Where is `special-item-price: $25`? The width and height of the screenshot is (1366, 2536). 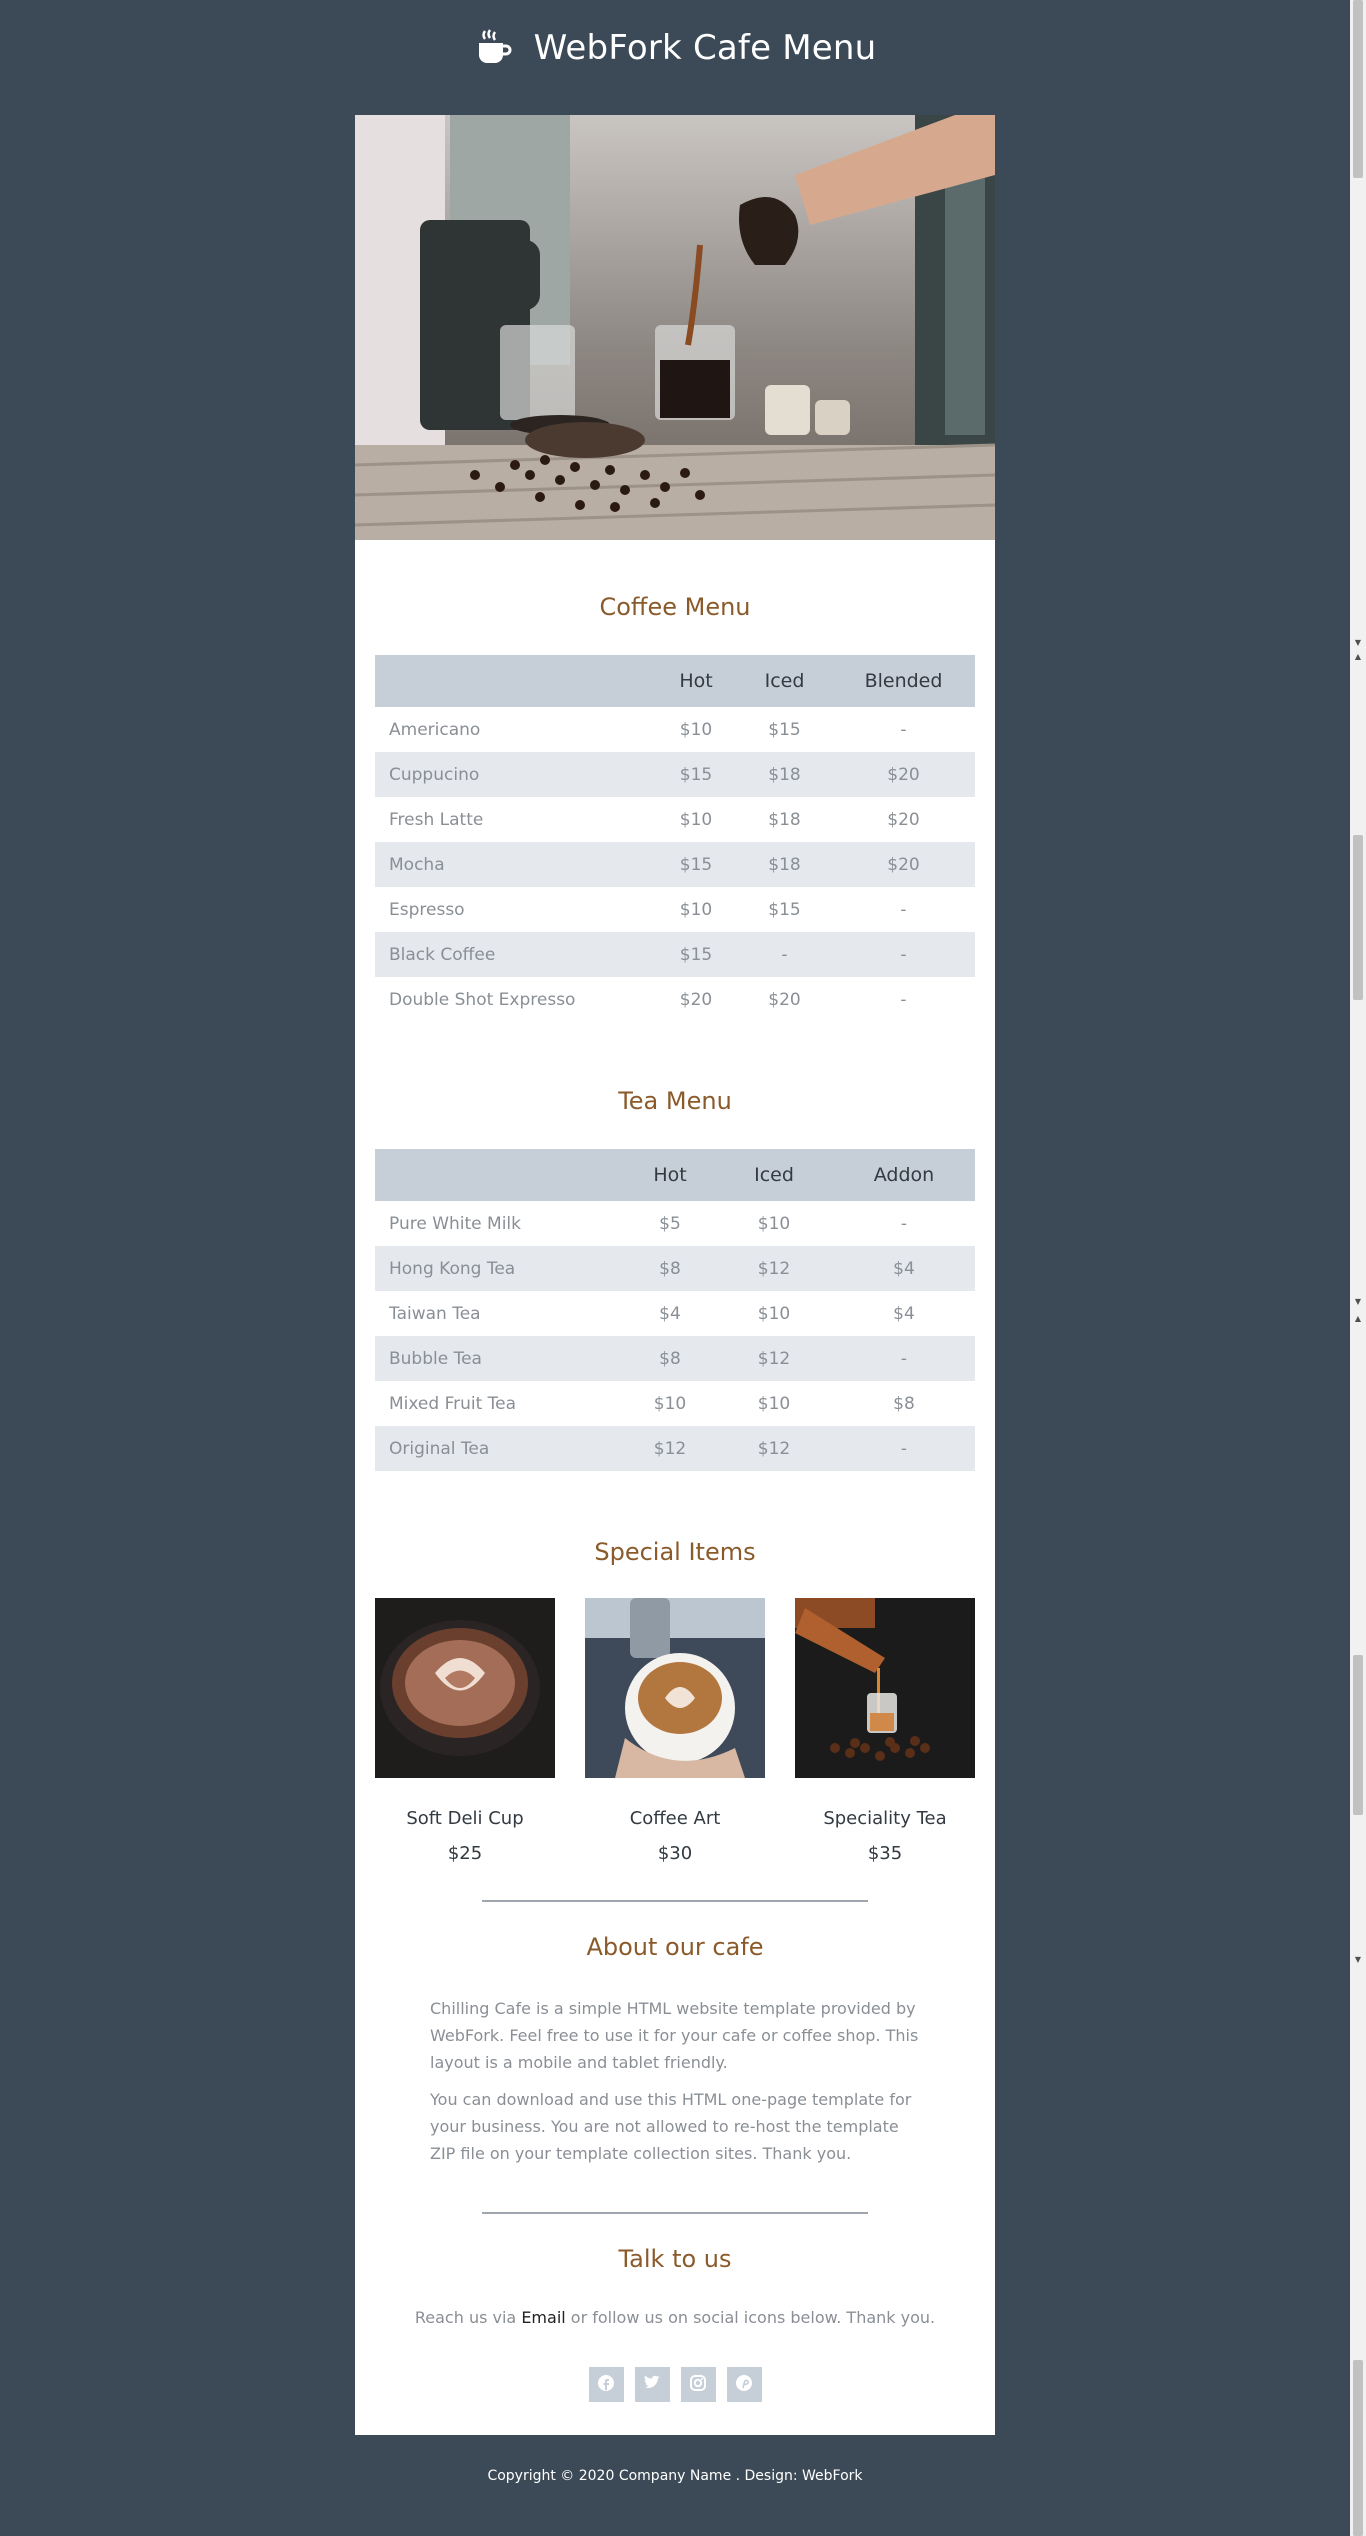 special-item-price: $25 is located at coordinates (465, 1853).